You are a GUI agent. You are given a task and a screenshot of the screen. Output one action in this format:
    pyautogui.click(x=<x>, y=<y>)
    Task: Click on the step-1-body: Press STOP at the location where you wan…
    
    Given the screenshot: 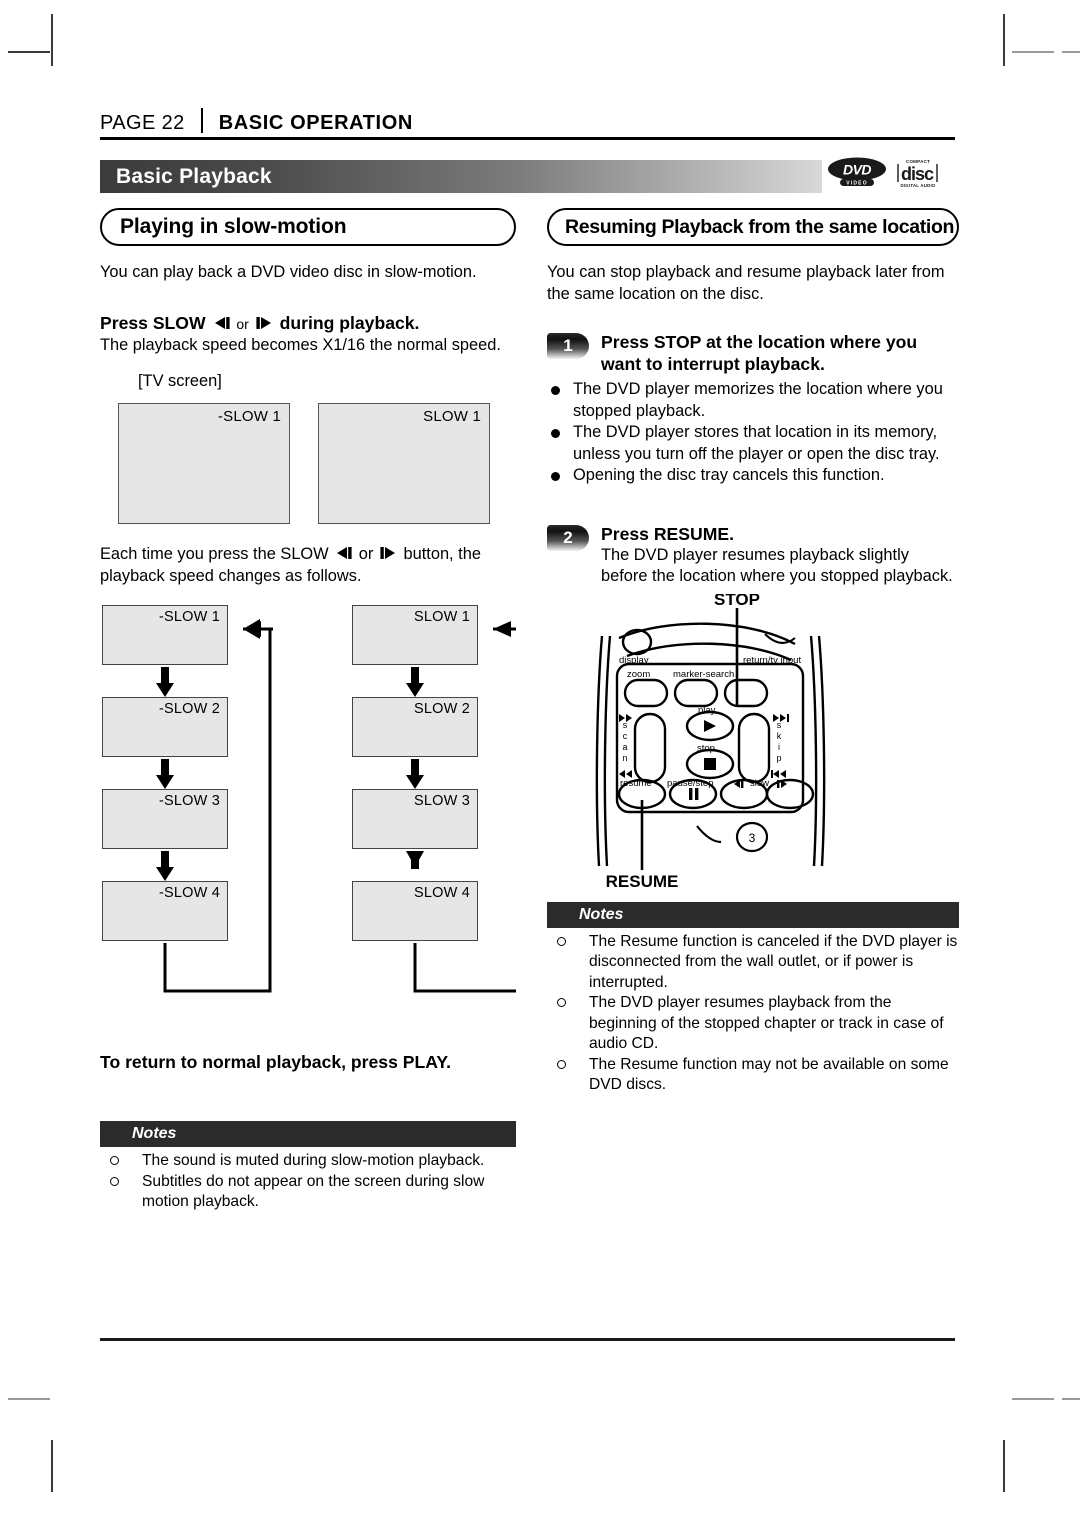 What is the action you would take?
    pyautogui.click(x=759, y=353)
    